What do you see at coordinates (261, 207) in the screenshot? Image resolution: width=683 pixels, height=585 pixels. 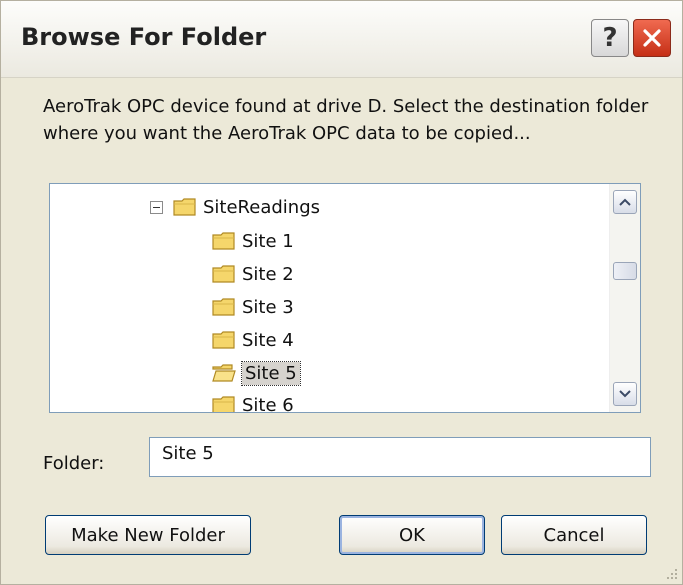 I see `tree-item-label: SiteReadings` at bounding box center [261, 207].